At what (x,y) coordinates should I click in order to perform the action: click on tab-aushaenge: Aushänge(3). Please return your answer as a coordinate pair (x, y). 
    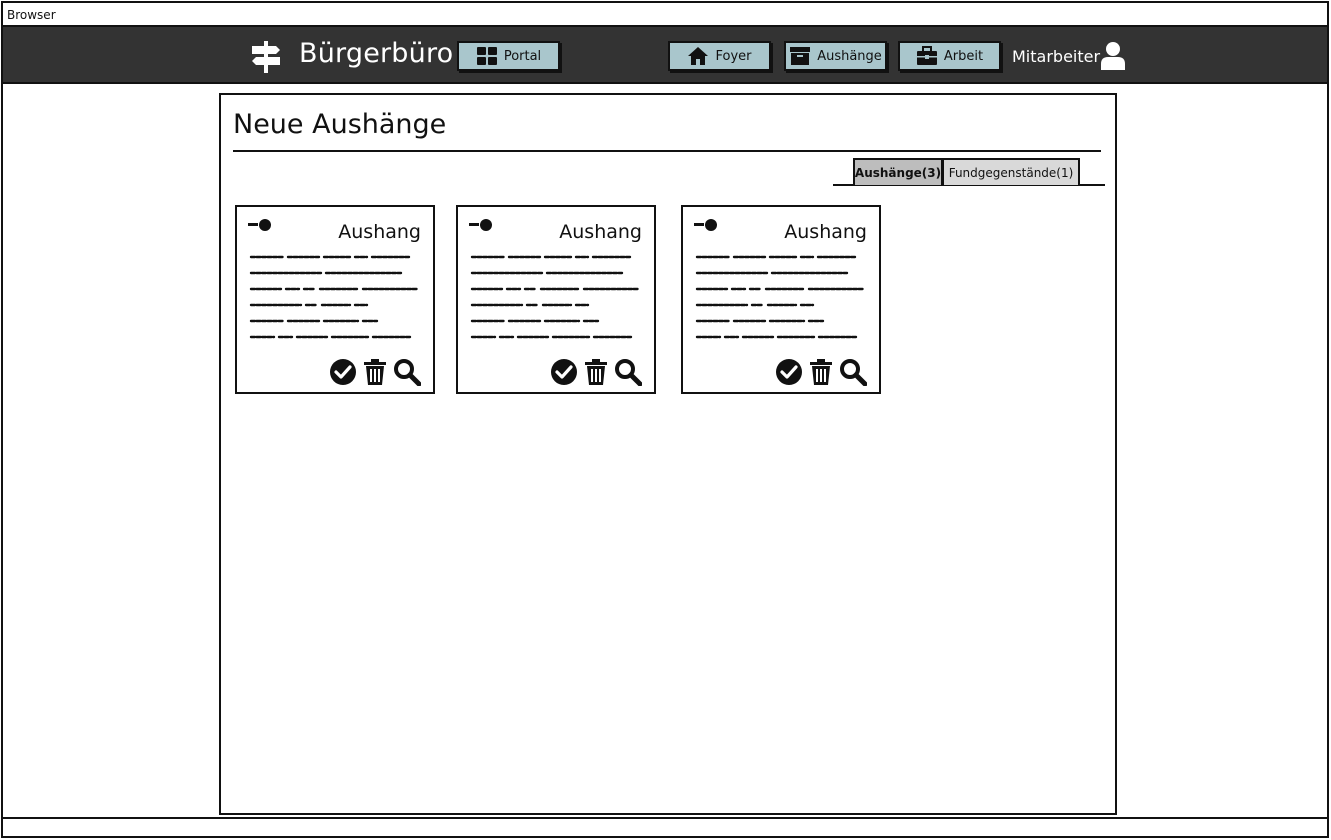
    Looking at the image, I should click on (898, 171).